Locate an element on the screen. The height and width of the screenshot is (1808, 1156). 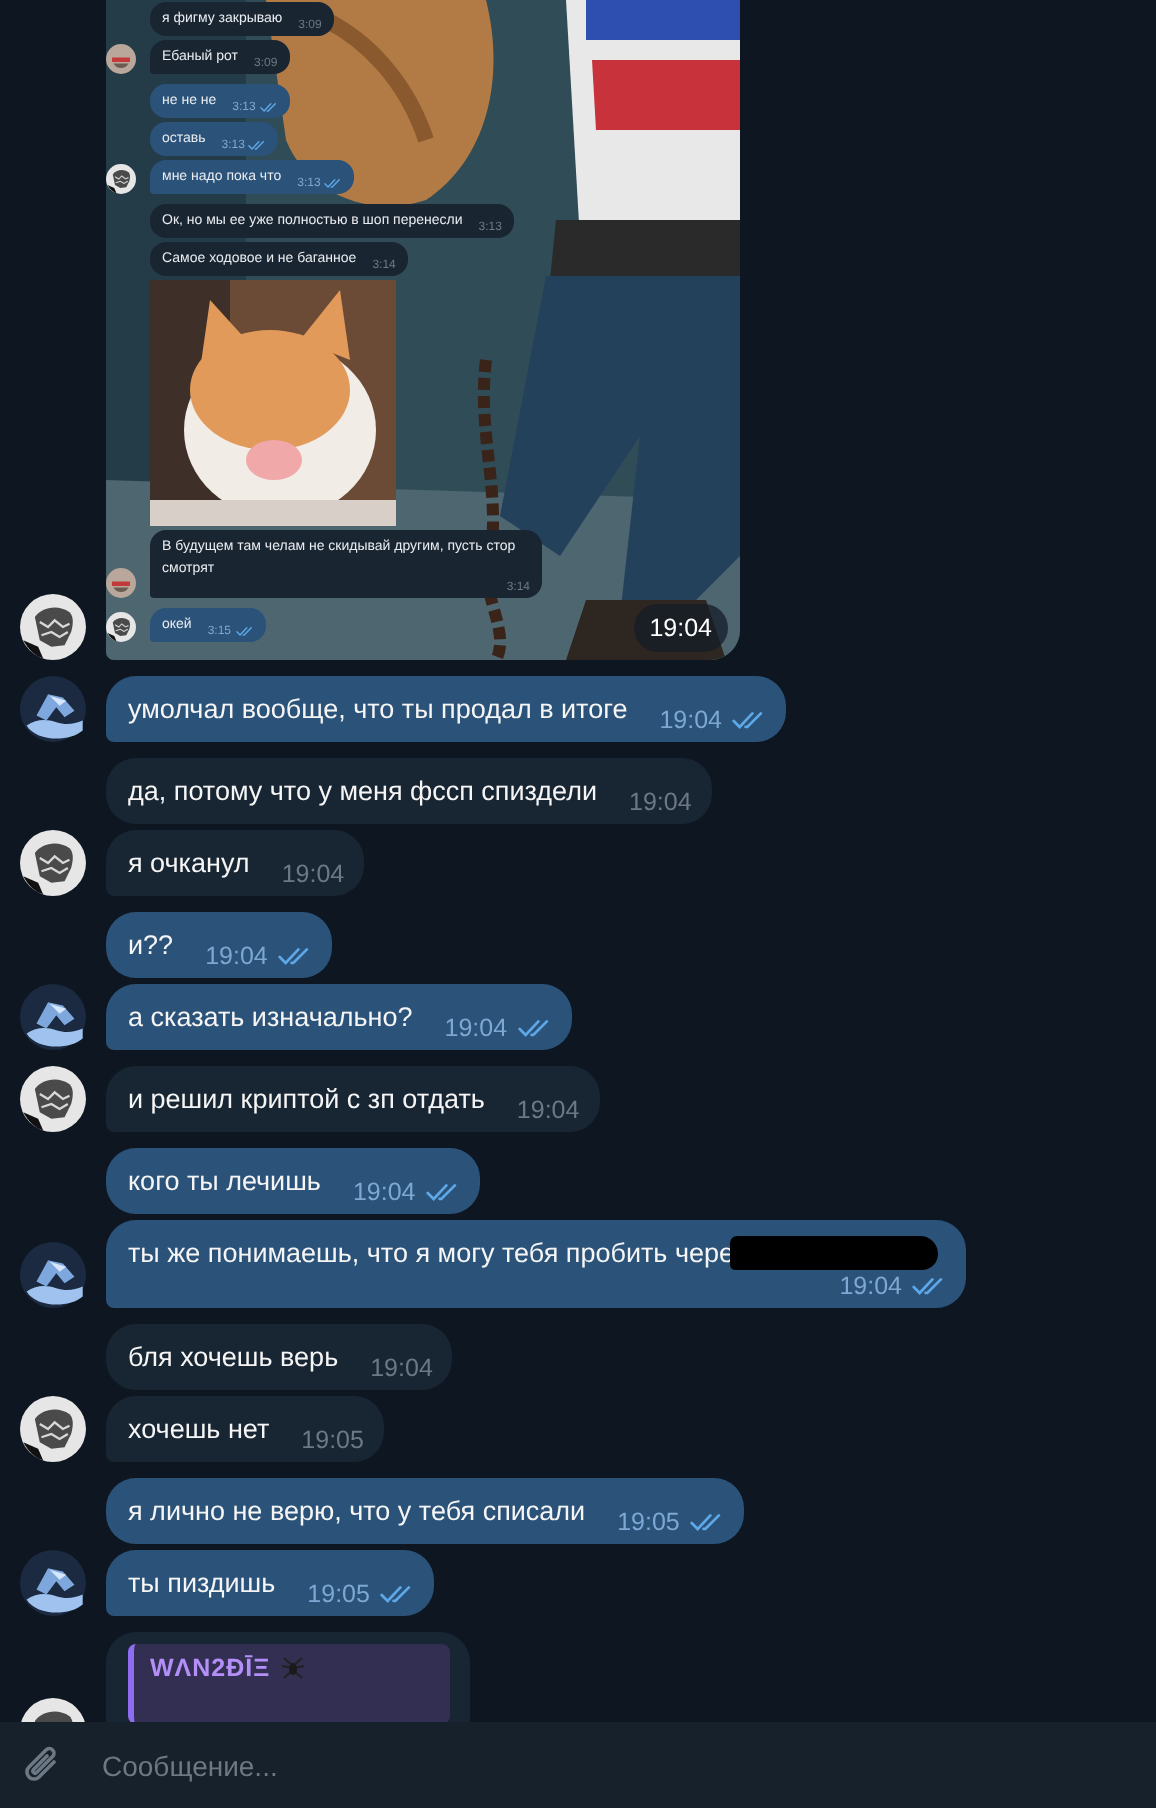
message-text: я лично не верю, что у тебя списали is located at coordinates (357, 1511).